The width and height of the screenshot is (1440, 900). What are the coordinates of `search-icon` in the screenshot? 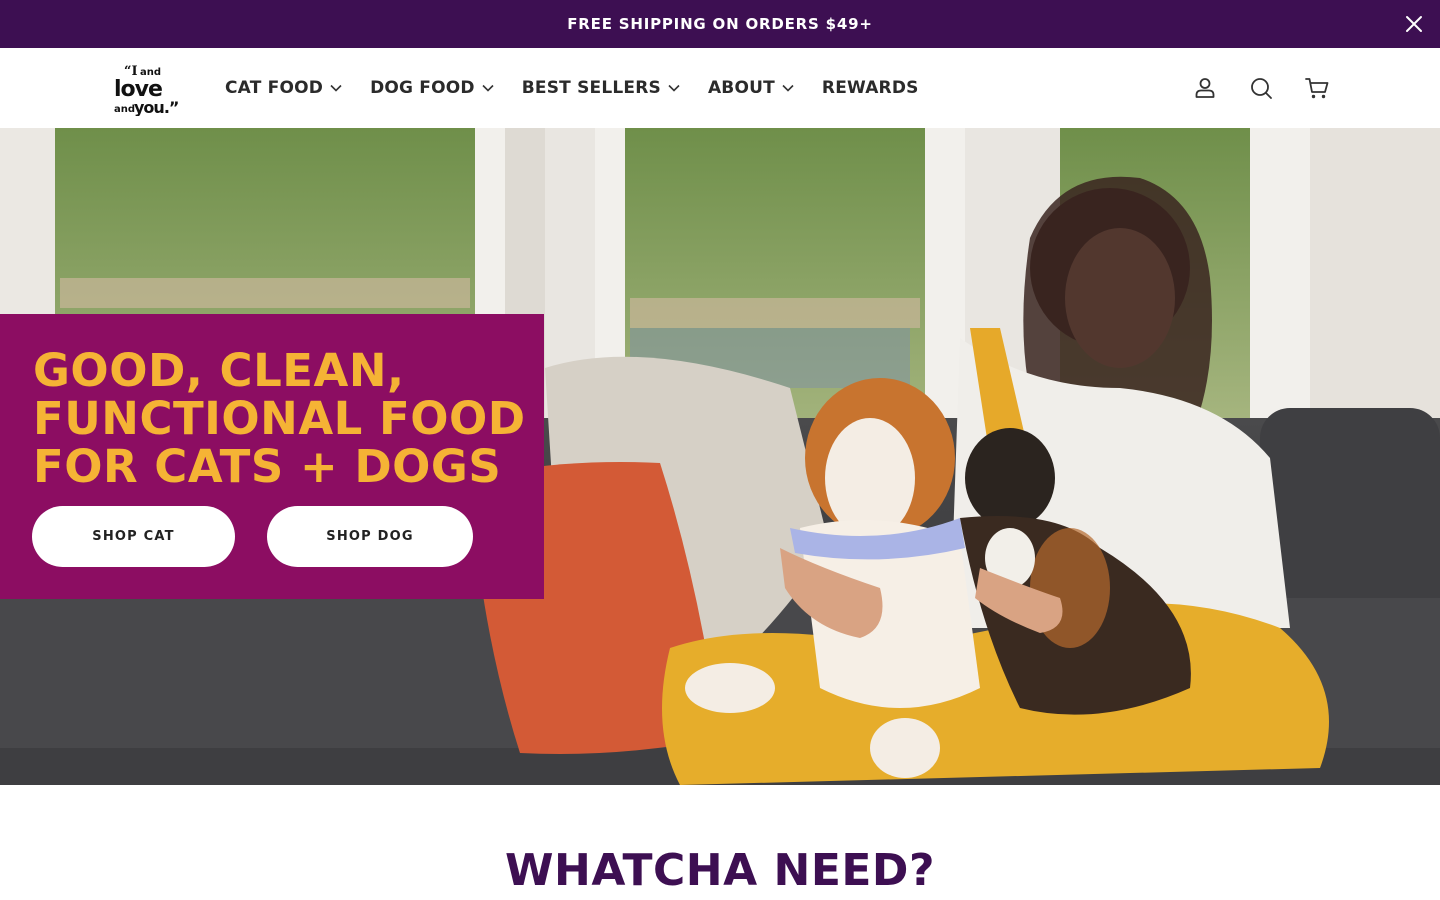 It's located at (1261, 88).